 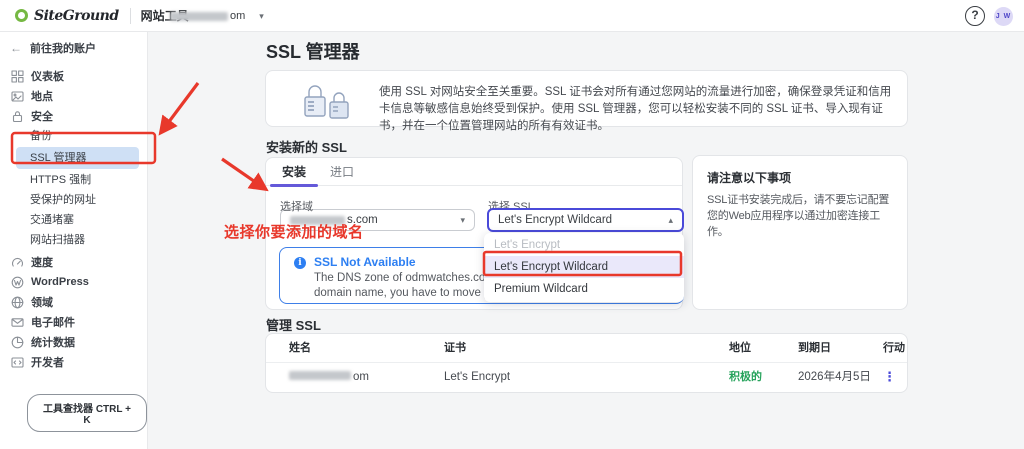 I want to click on topbar: SiteGround 网站工具 om ▾ ? J W, so click(x=512, y=16).